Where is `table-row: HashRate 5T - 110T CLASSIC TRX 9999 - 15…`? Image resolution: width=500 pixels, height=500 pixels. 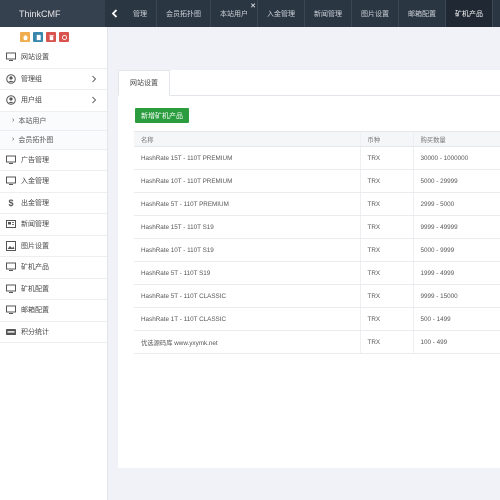
table-row: HashRate 5T - 110T CLASSIC TRX 9999 - 15… is located at coordinates (317, 296).